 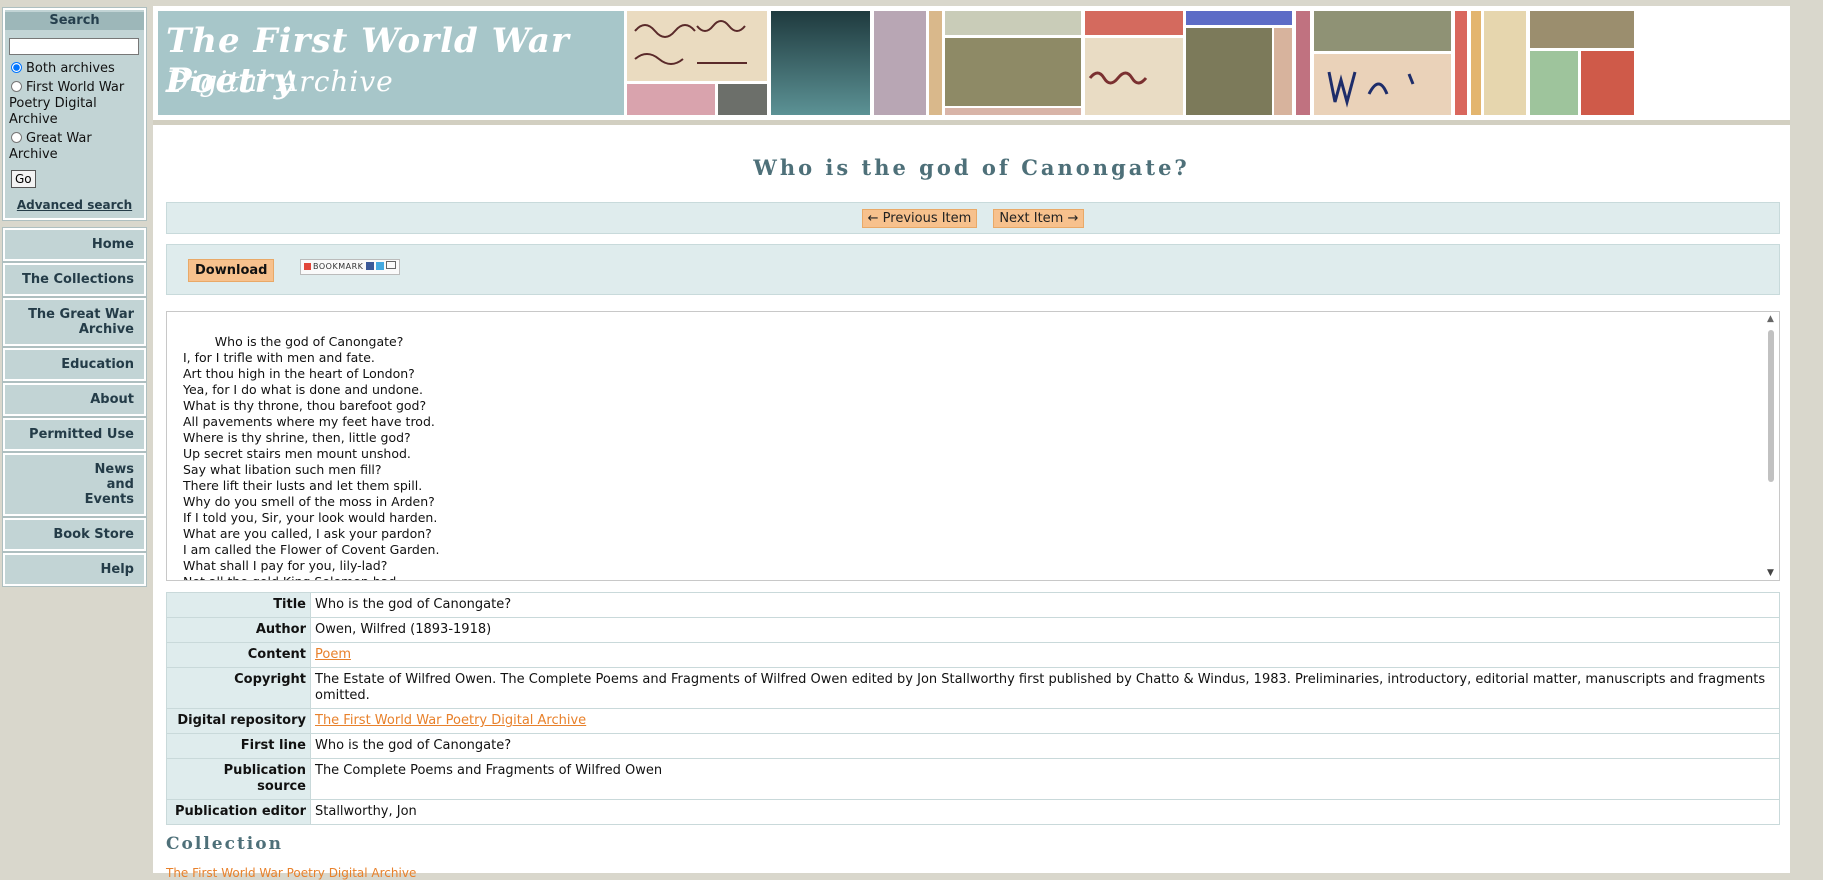 I want to click on radio-great-war-archive: Great War Archive, so click(x=74, y=147).